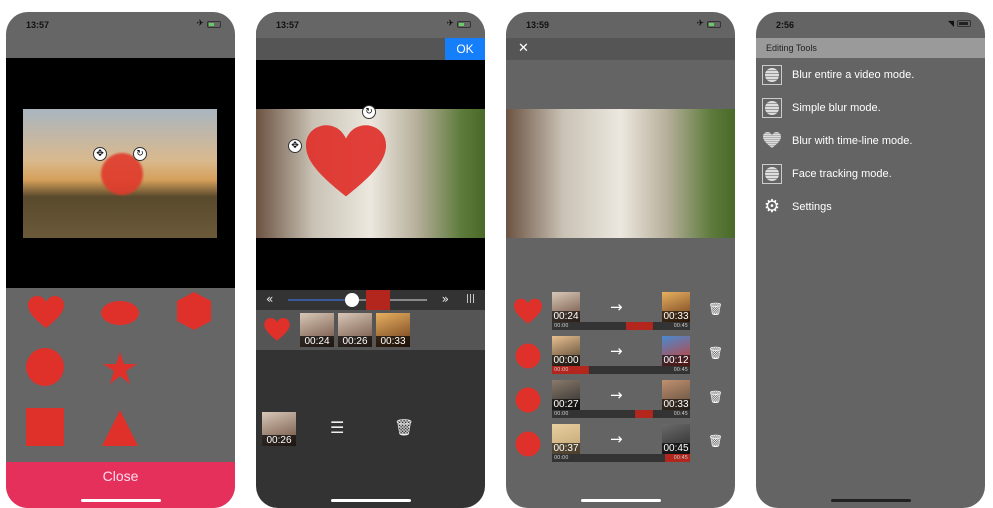  What do you see at coordinates (772, 206) in the screenshot?
I see `gear-icon: ⚙` at bounding box center [772, 206].